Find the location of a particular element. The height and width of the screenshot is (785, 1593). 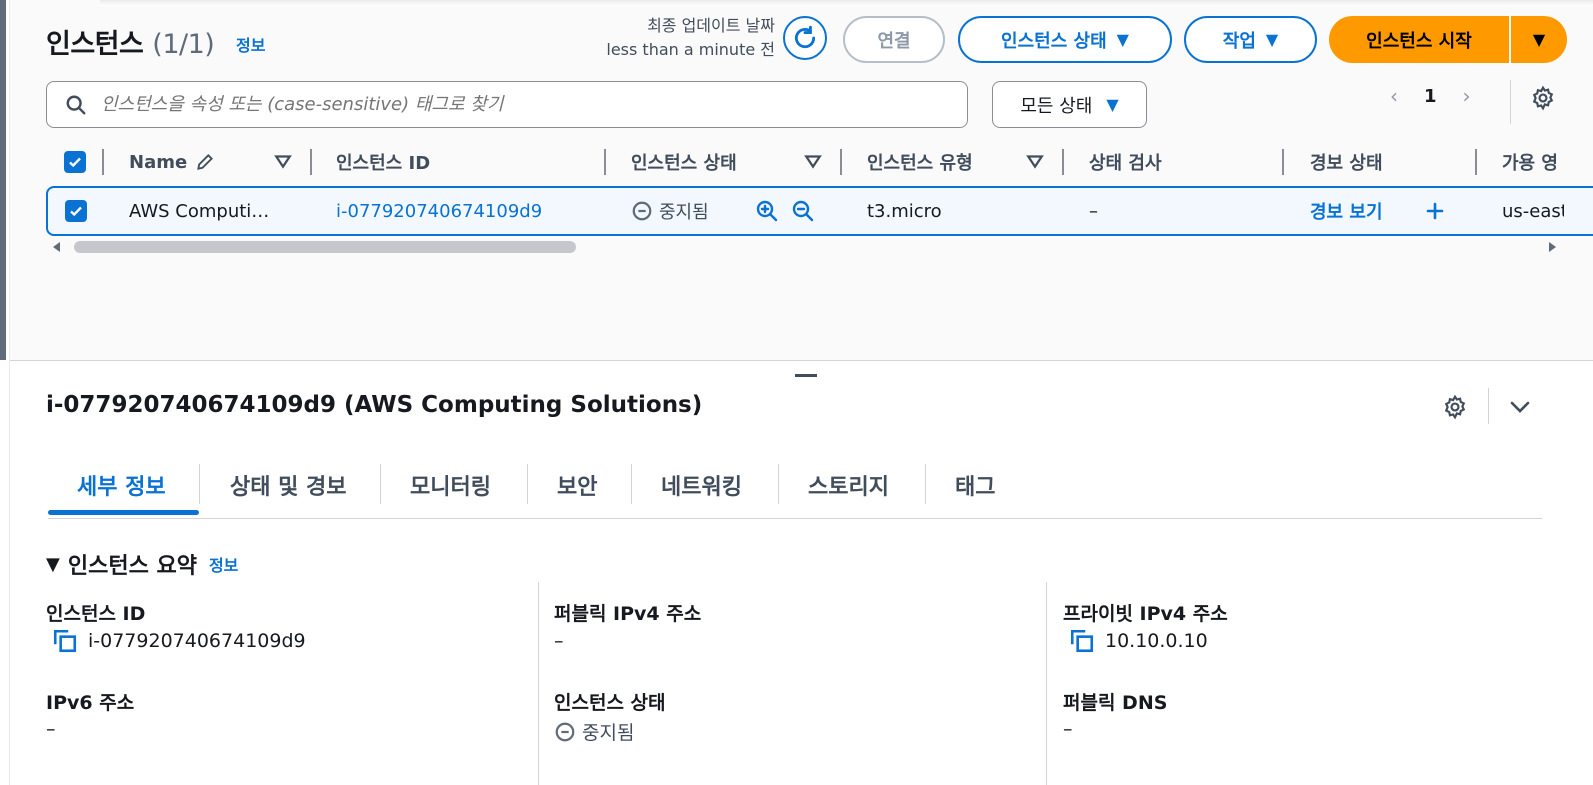

column-label: 가용 영 is located at coordinates (1530, 163).